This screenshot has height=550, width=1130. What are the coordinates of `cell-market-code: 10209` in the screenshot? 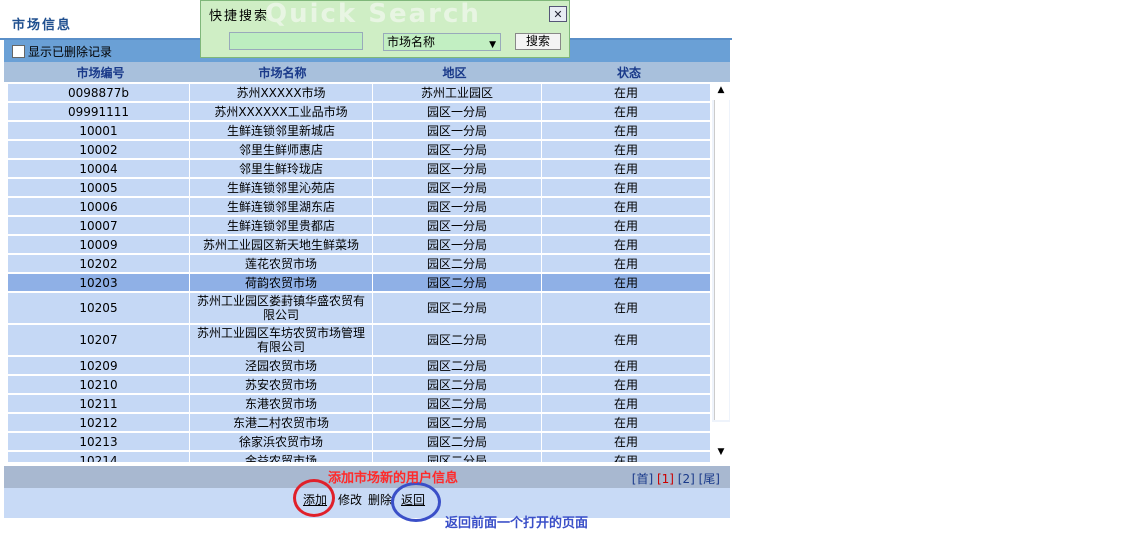 It's located at (98, 365).